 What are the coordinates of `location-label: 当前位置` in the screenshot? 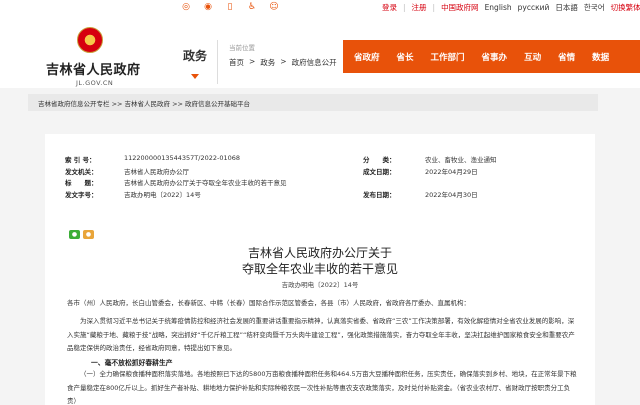 It's located at (242, 48).